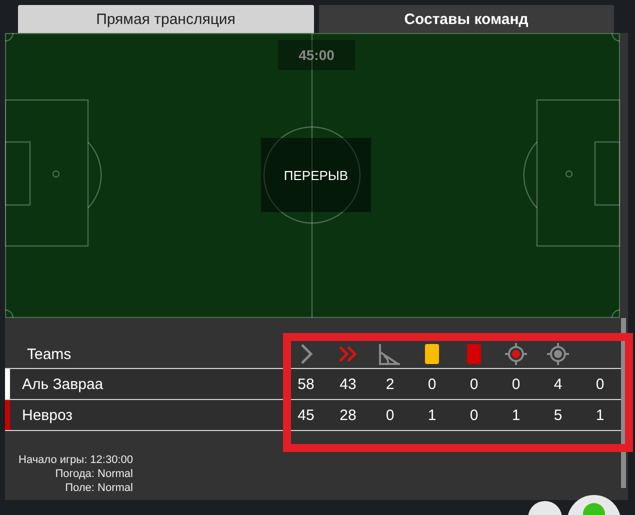  Describe the element at coordinates (99, 488) in the screenshot. I see `match-info-text: Поле: Normal` at that location.